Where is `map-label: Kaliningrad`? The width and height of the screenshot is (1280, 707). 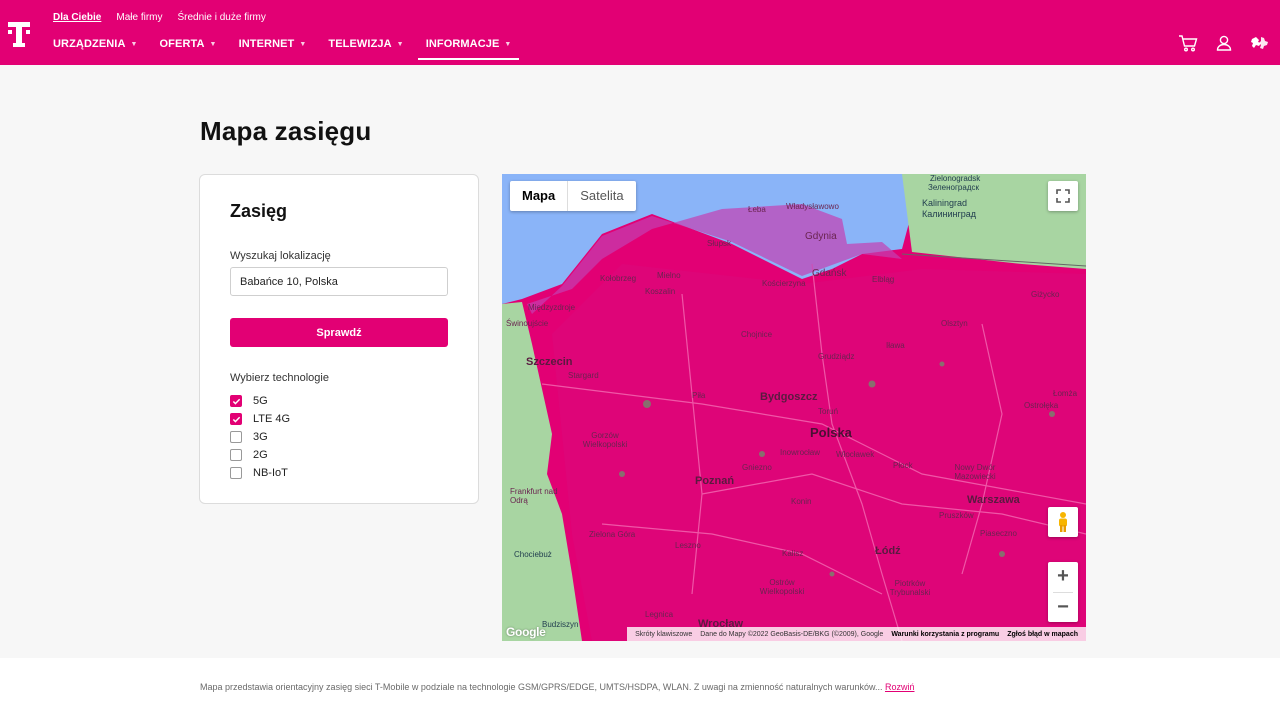
map-label: Kaliningrad is located at coordinates (945, 203).